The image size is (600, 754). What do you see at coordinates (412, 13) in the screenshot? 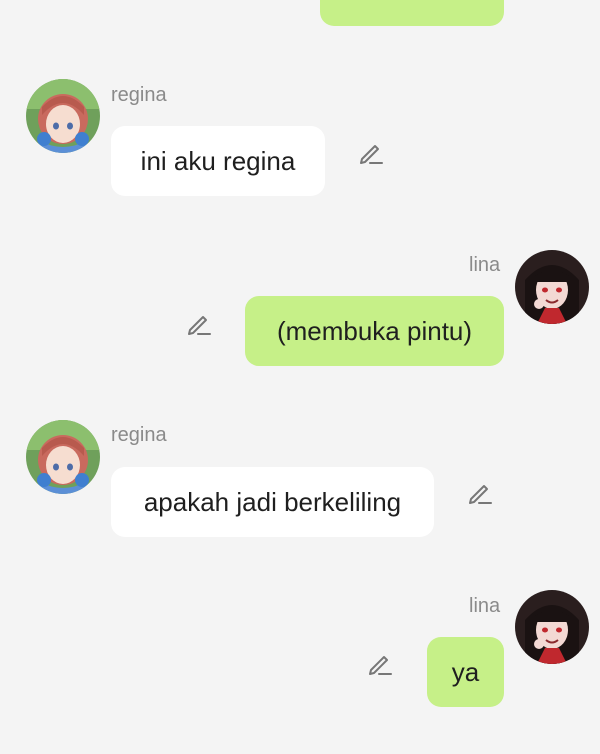
I see `message-bubble-partial` at bounding box center [412, 13].